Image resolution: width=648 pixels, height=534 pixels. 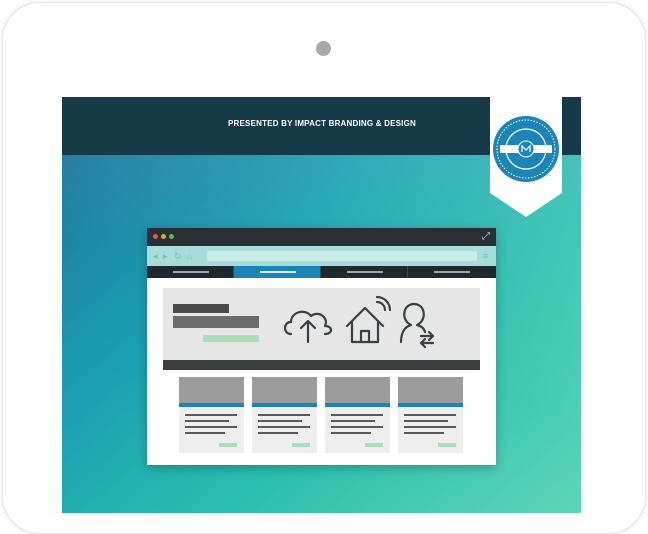 What do you see at coordinates (165, 256) in the screenshot?
I see `forward-icon: ▸` at bounding box center [165, 256].